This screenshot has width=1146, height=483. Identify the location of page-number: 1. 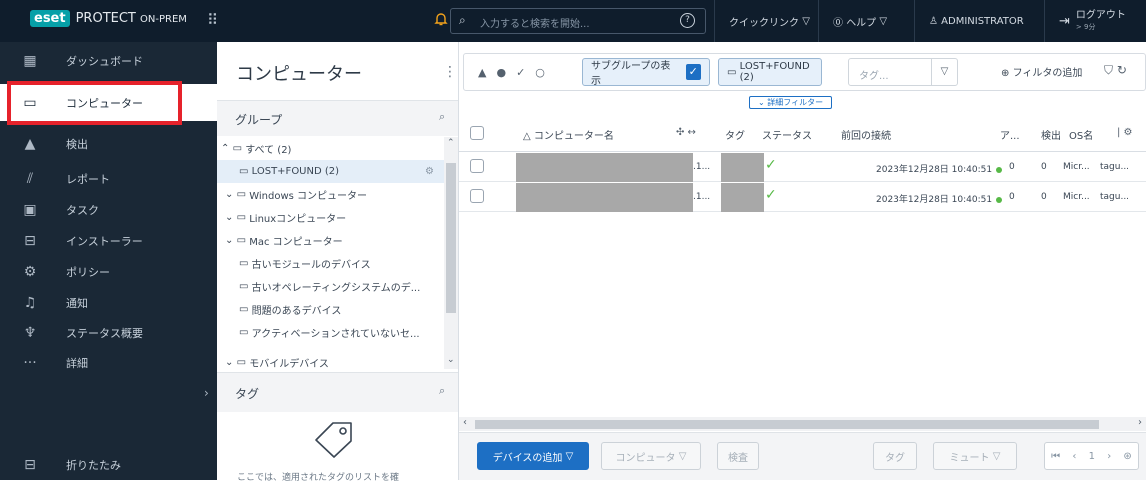
(1092, 456).